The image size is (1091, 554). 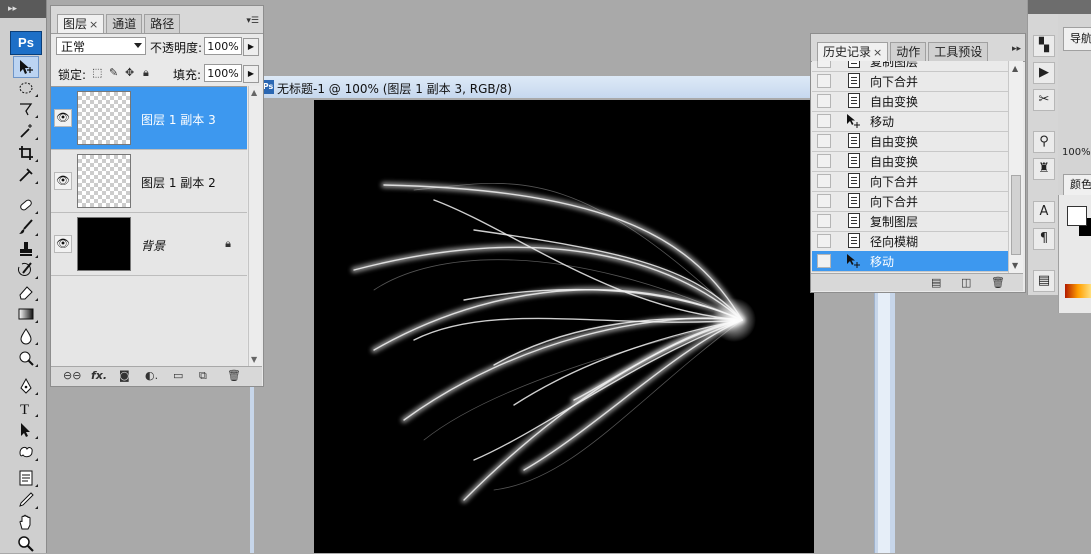 What do you see at coordinates (26, 67) in the screenshot?
I see `move-tool-icon` at bounding box center [26, 67].